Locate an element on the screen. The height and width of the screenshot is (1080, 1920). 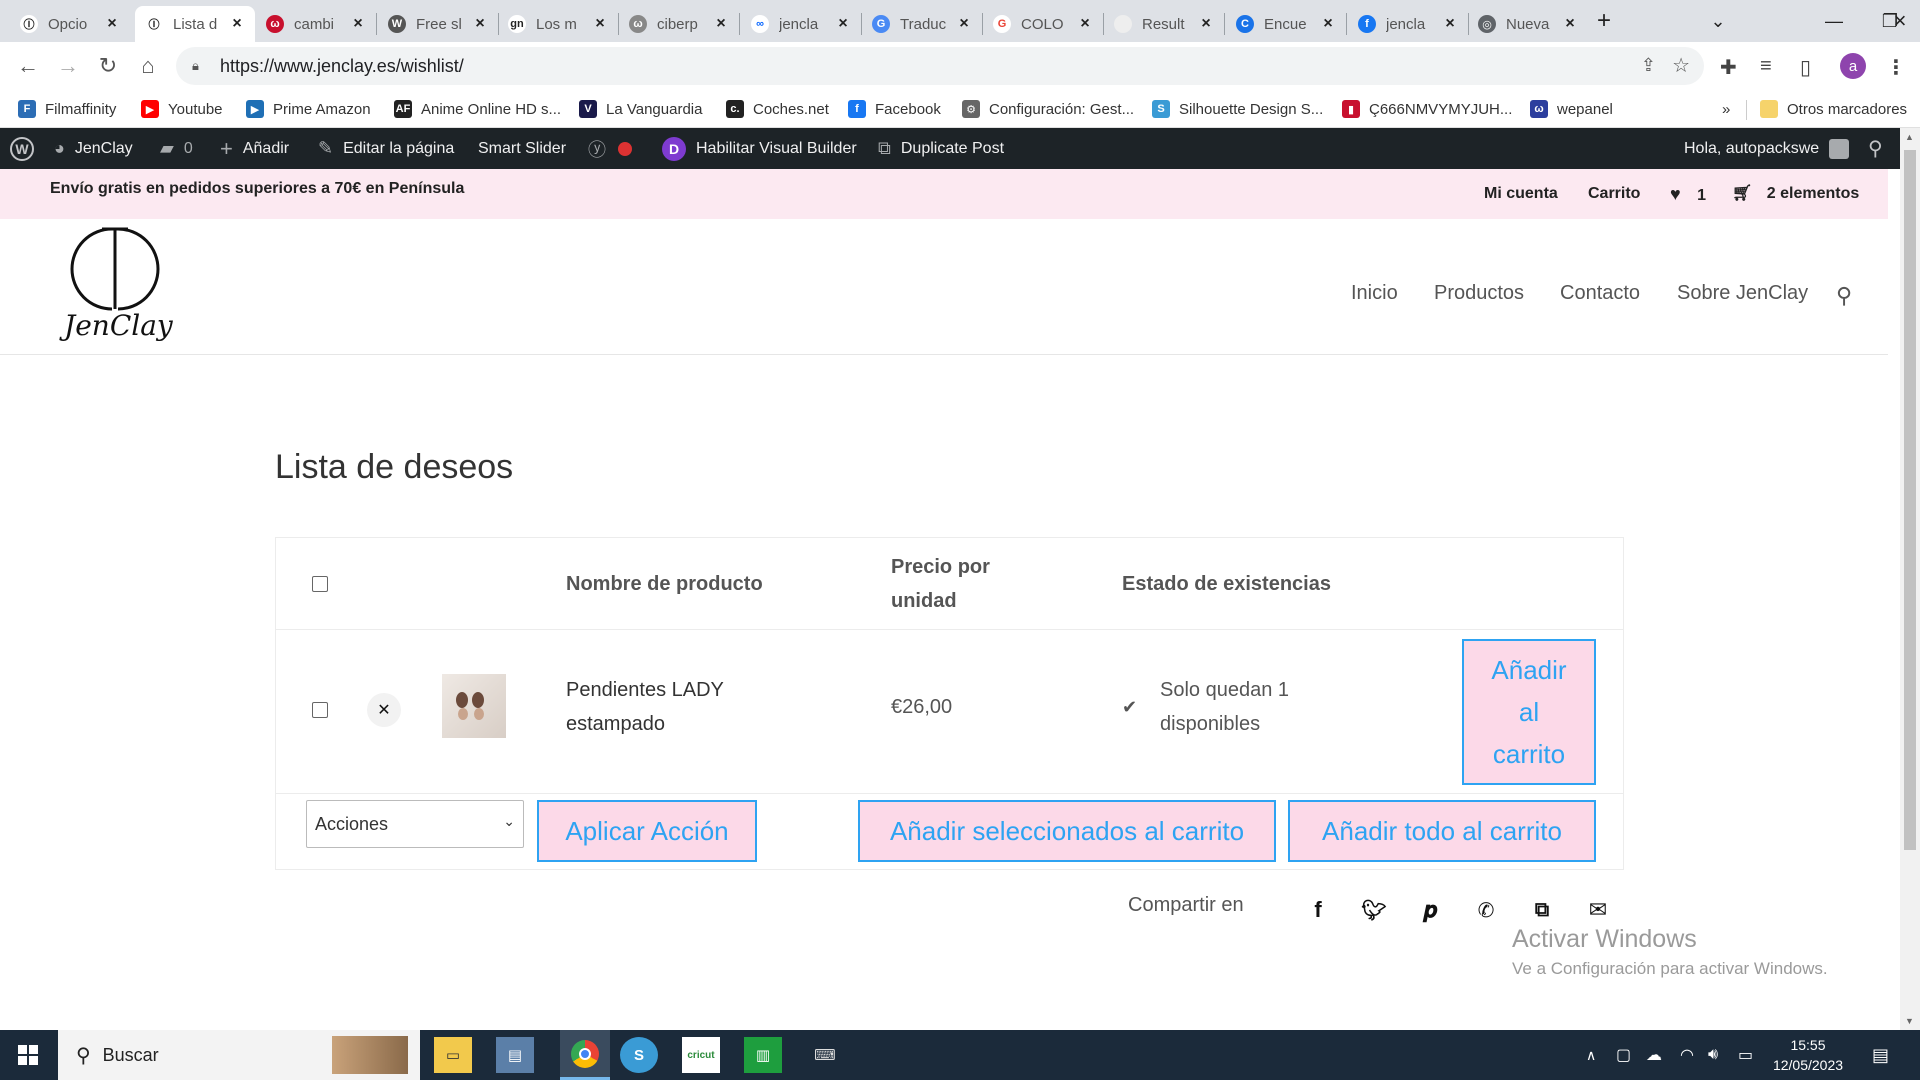
add-all-to-cart-button: Añadir todo al carrito is located at coordinates (1442, 831).